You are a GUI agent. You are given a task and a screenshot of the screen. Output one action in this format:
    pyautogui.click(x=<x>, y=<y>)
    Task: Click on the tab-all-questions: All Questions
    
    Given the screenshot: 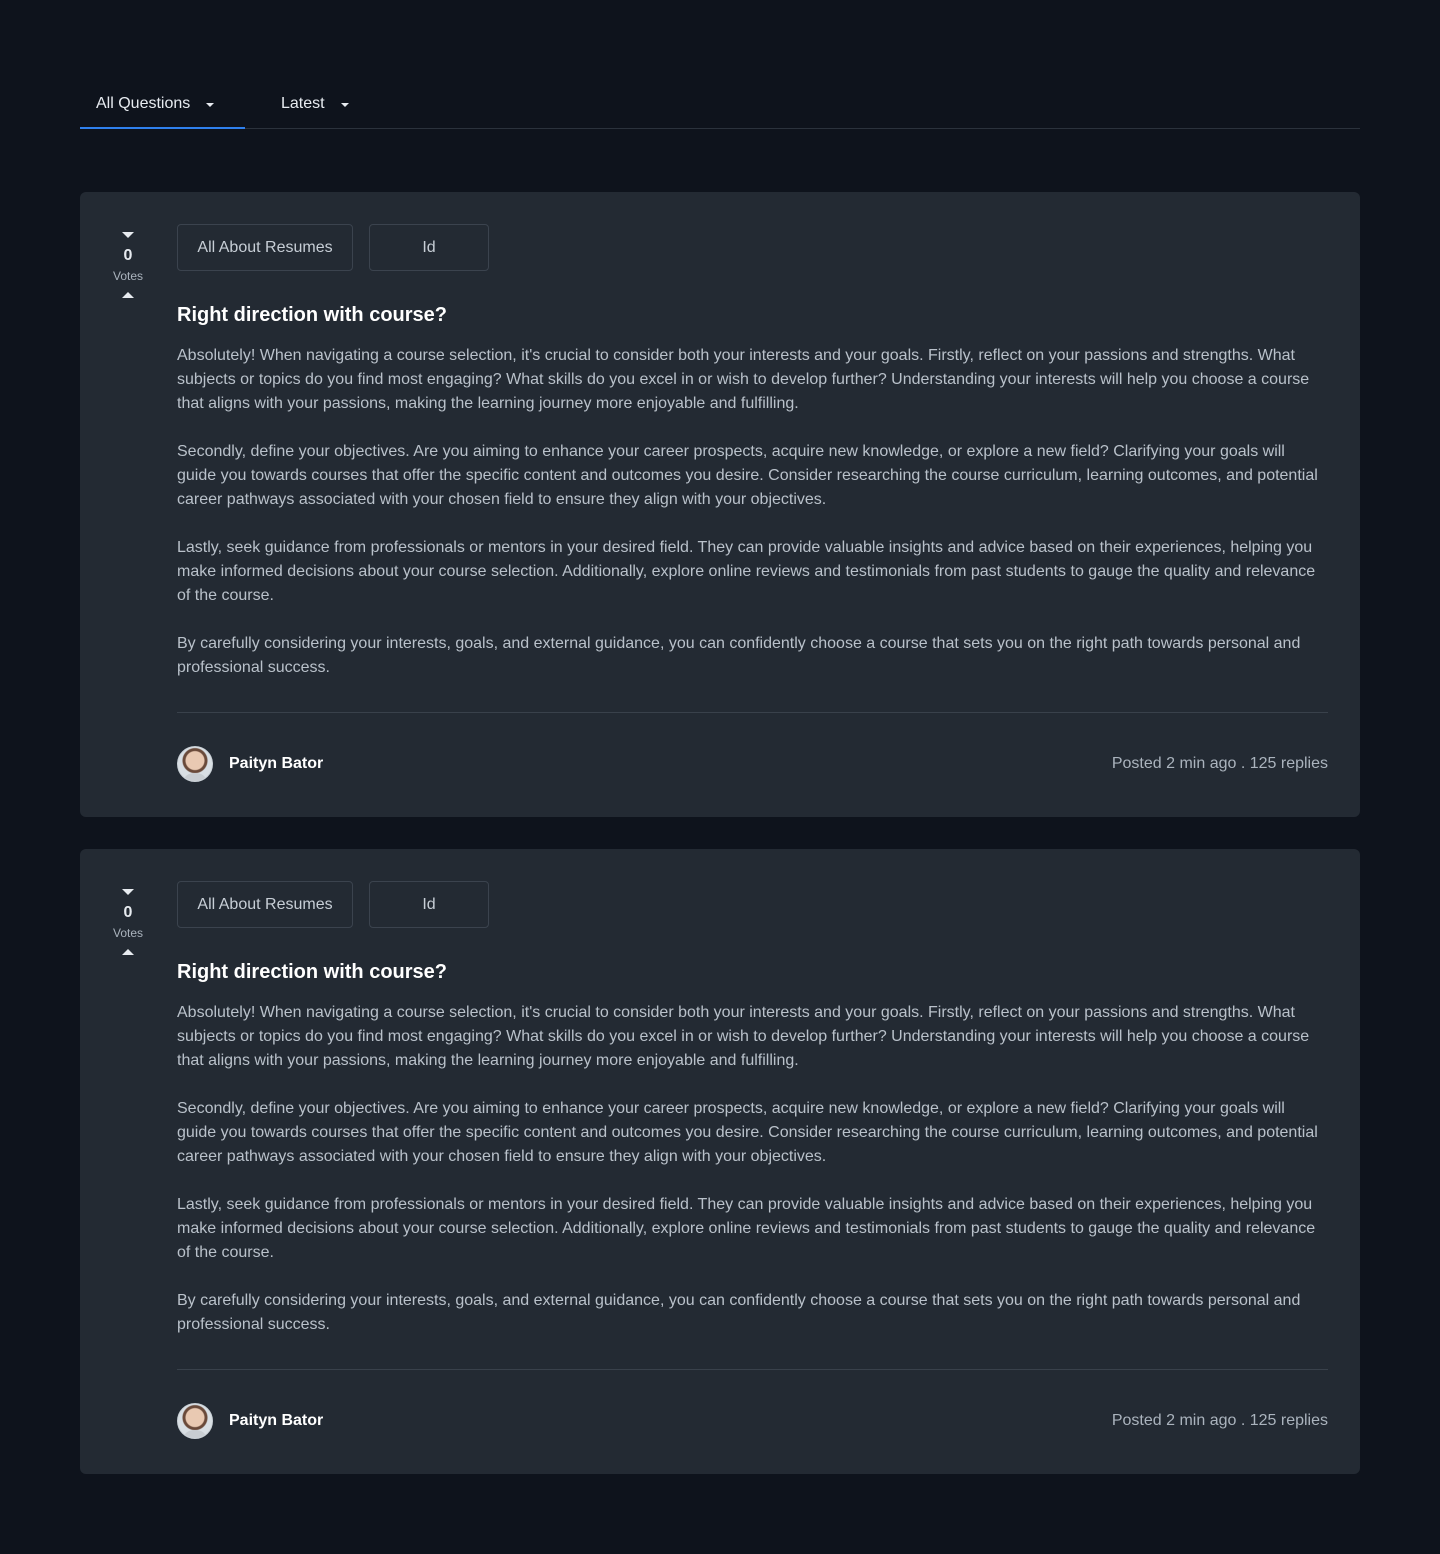 What is the action you would take?
    pyautogui.click(x=162, y=104)
    